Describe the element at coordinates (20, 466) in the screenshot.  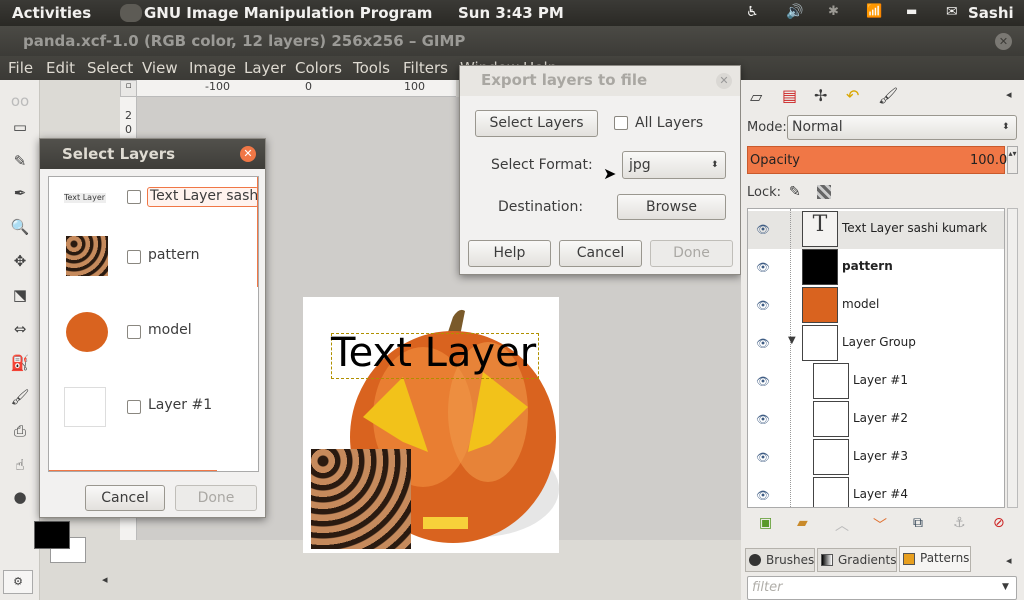
I see `smudge-icon: ☝` at that location.